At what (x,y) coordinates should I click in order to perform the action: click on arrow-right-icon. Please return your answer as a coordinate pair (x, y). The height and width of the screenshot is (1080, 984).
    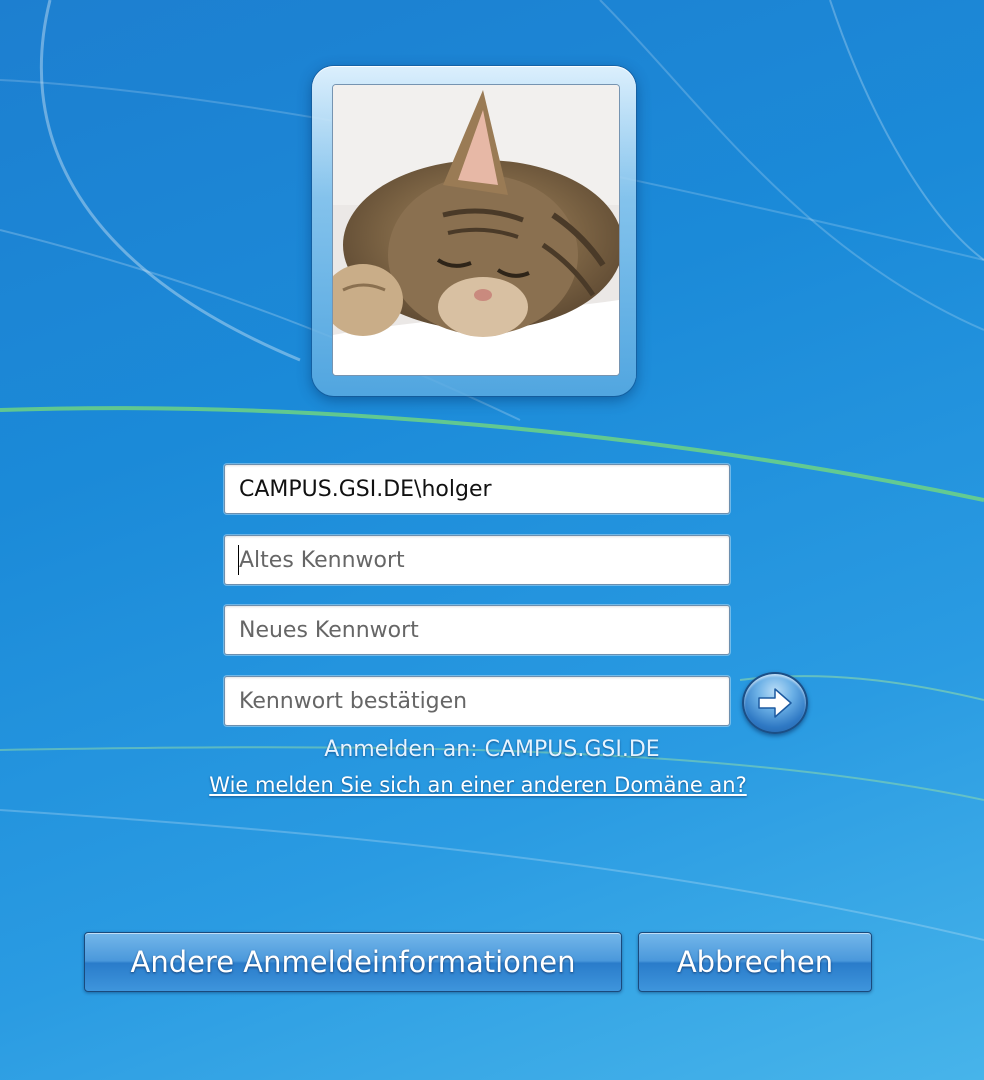
    Looking at the image, I should click on (775, 703).